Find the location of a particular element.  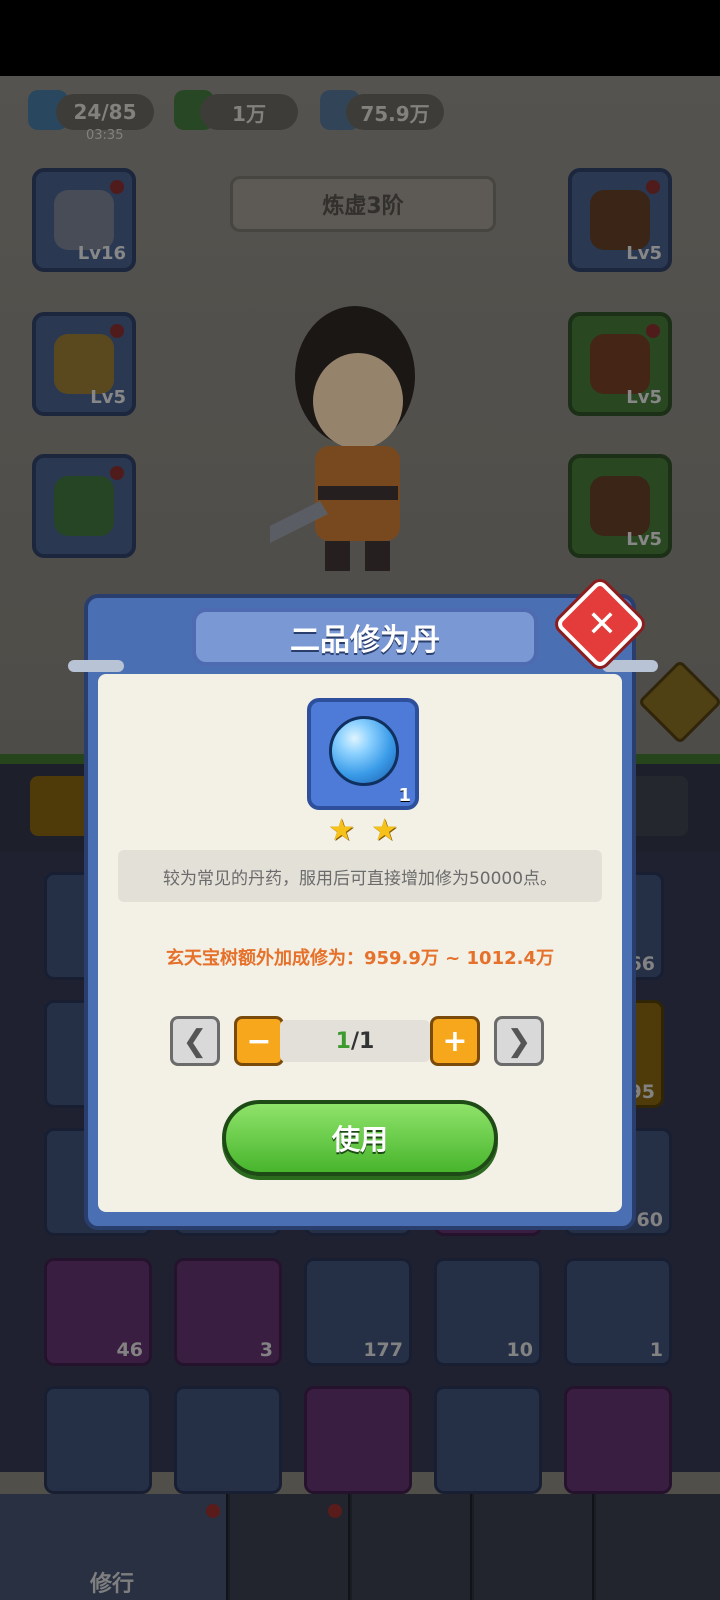

orb-icon is located at coordinates (364, 751).